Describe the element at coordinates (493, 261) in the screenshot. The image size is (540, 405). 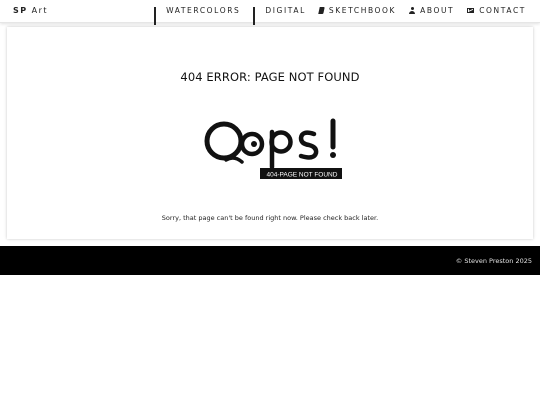
I see `copyright-text: © Steven Preston 2025` at that location.